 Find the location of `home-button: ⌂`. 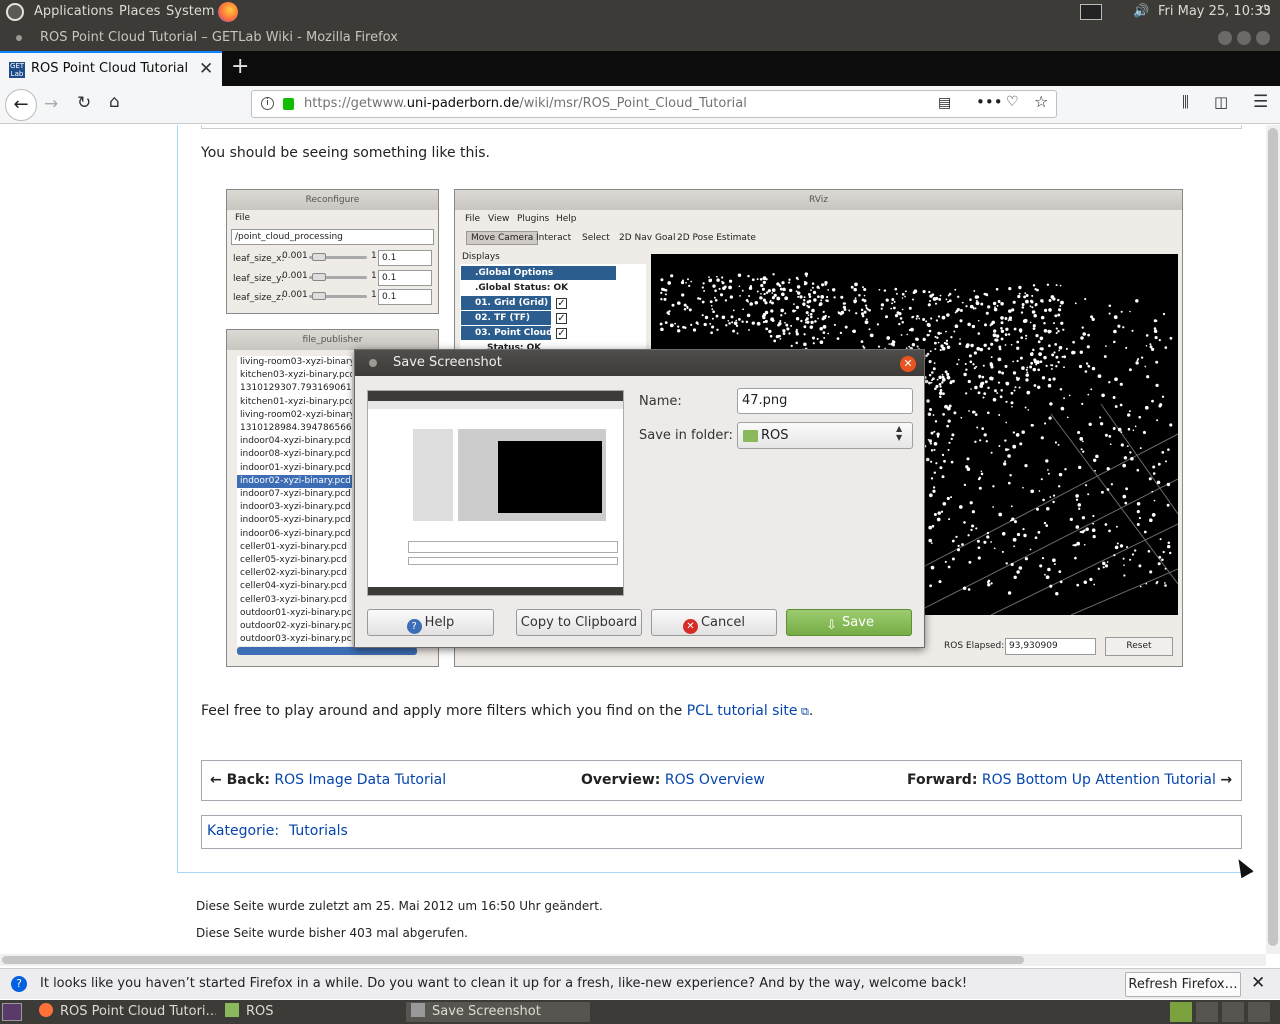

home-button: ⌂ is located at coordinates (114, 102).